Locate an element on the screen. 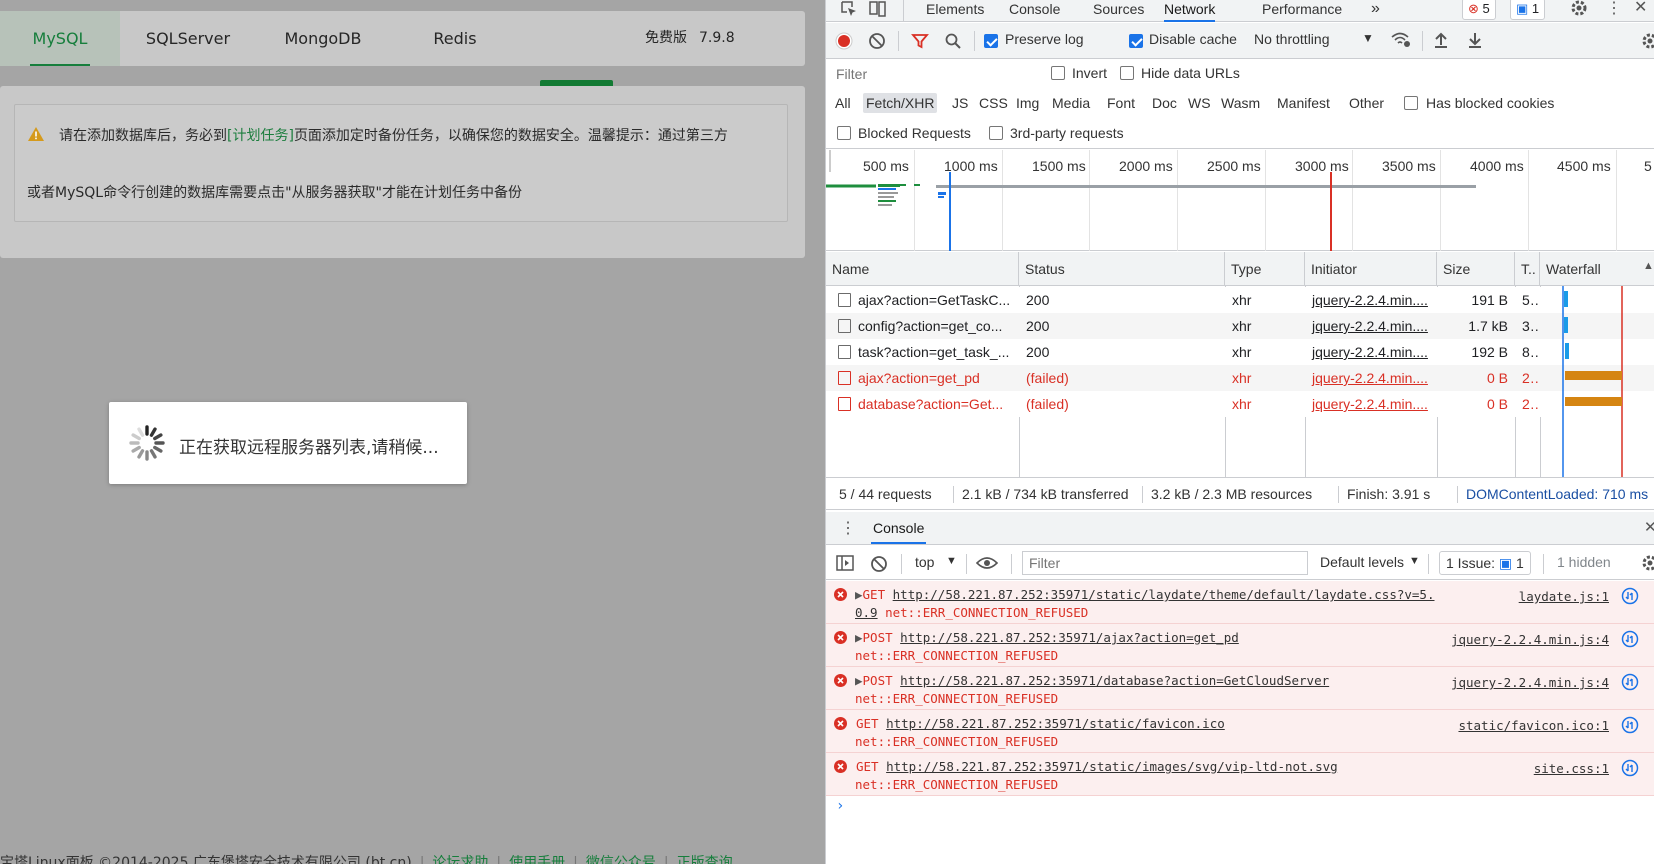 The height and width of the screenshot is (864, 1654). device-toggle-icon is located at coordinates (878, 9).